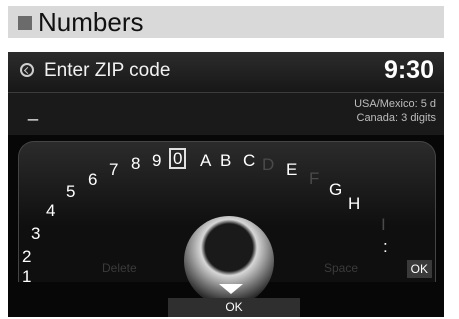 The height and width of the screenshot is (319, 459). I want to click on space-key: Space, so click(341, 268).